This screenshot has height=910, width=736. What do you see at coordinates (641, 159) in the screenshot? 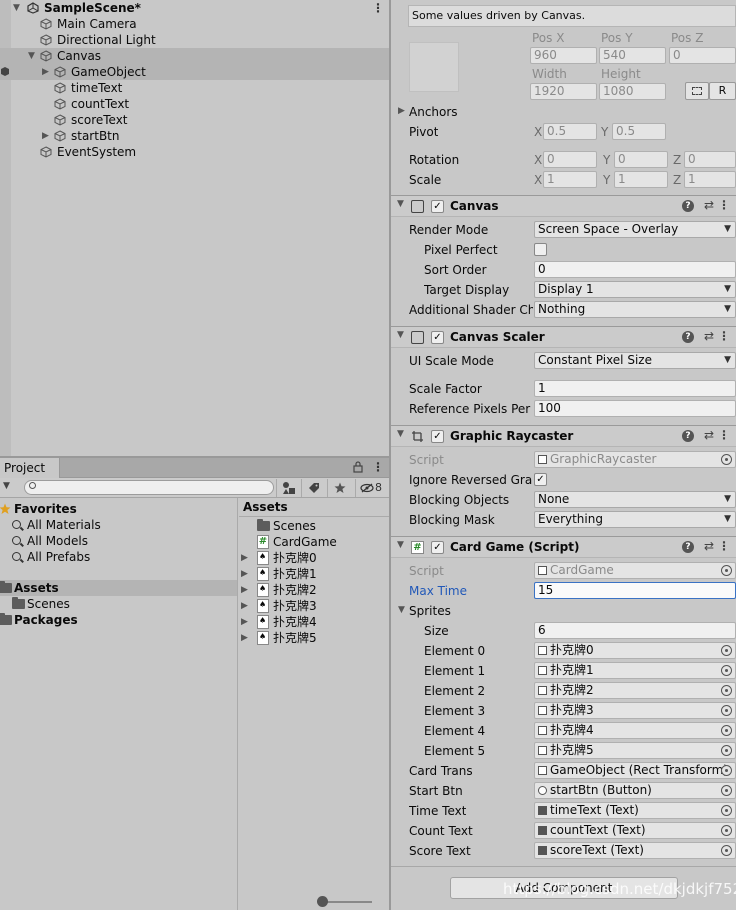
I see `rot-y-field: 0` at bounding box center [641, 159].